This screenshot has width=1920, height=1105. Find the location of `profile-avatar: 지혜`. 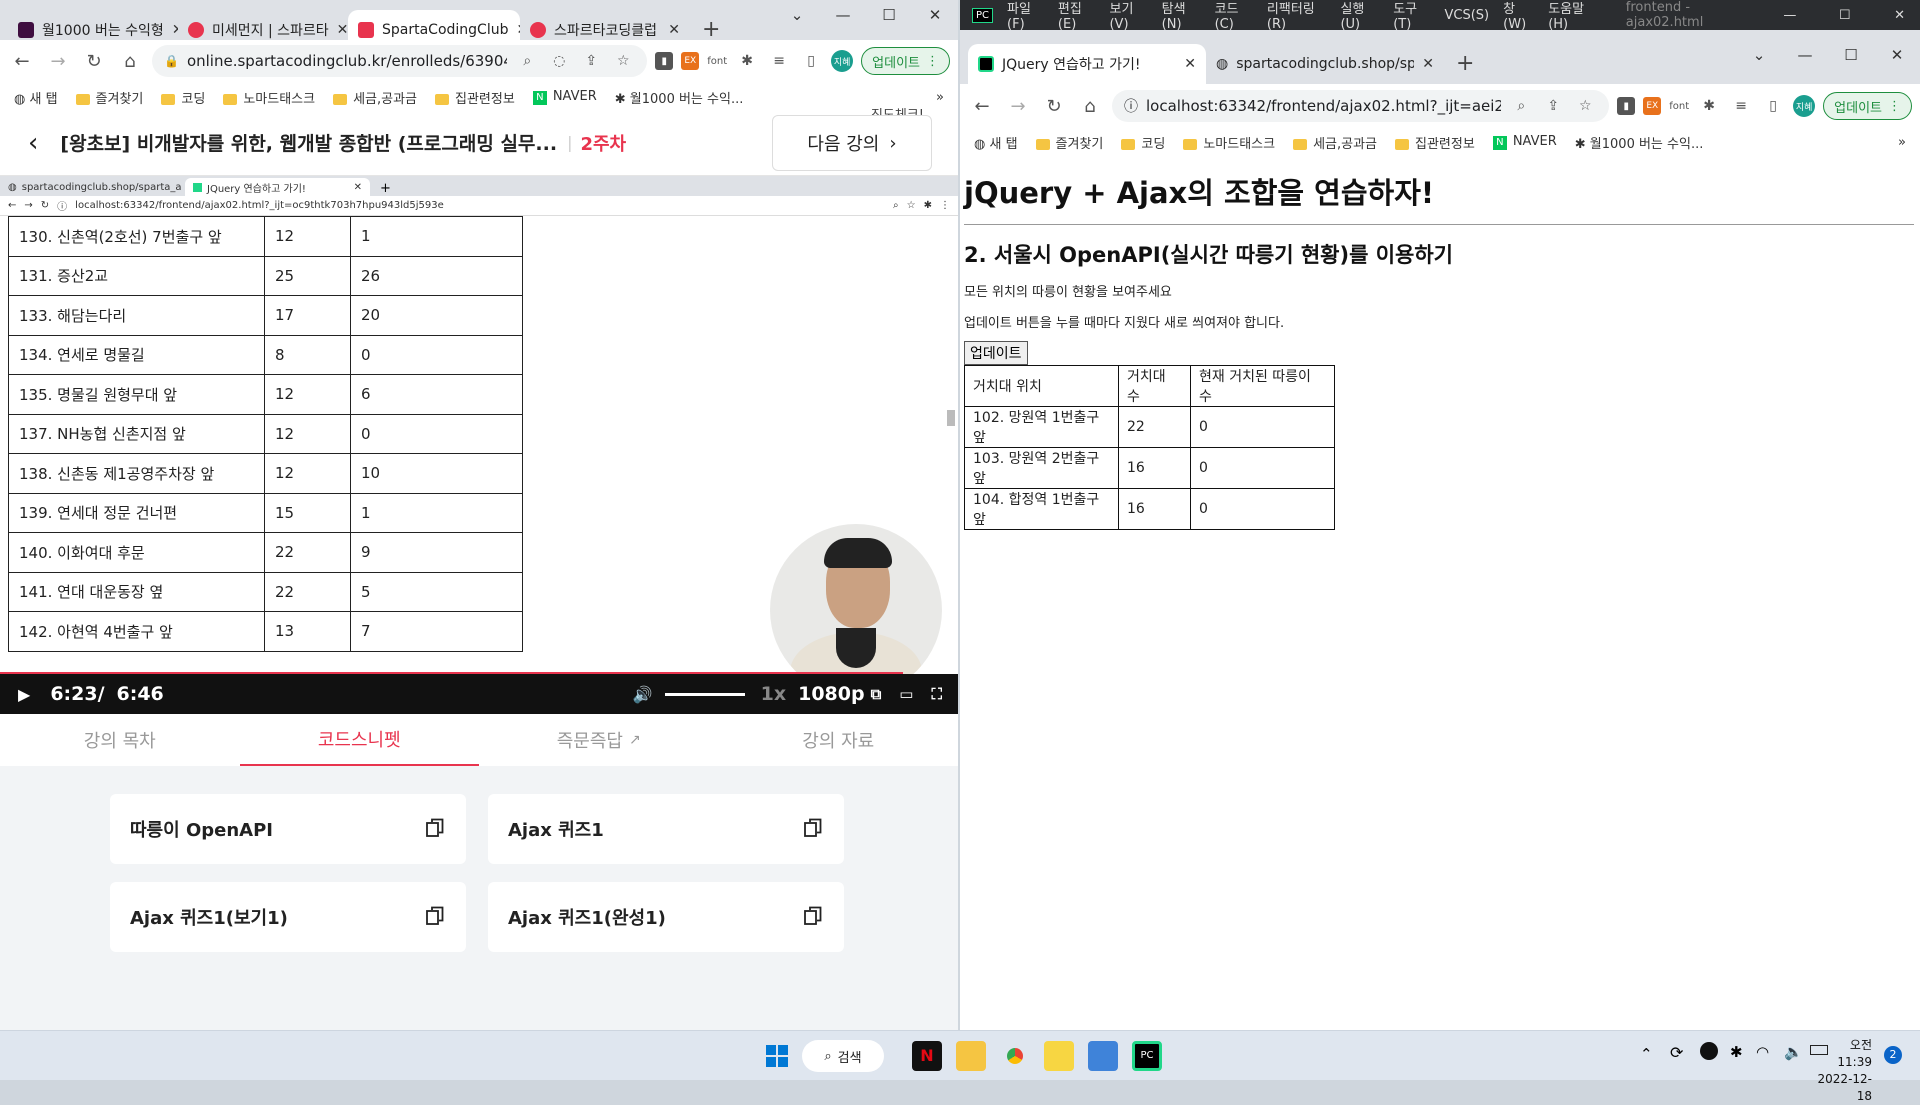

profile-avatar: 지혜 is located at coordinates (842, 61).